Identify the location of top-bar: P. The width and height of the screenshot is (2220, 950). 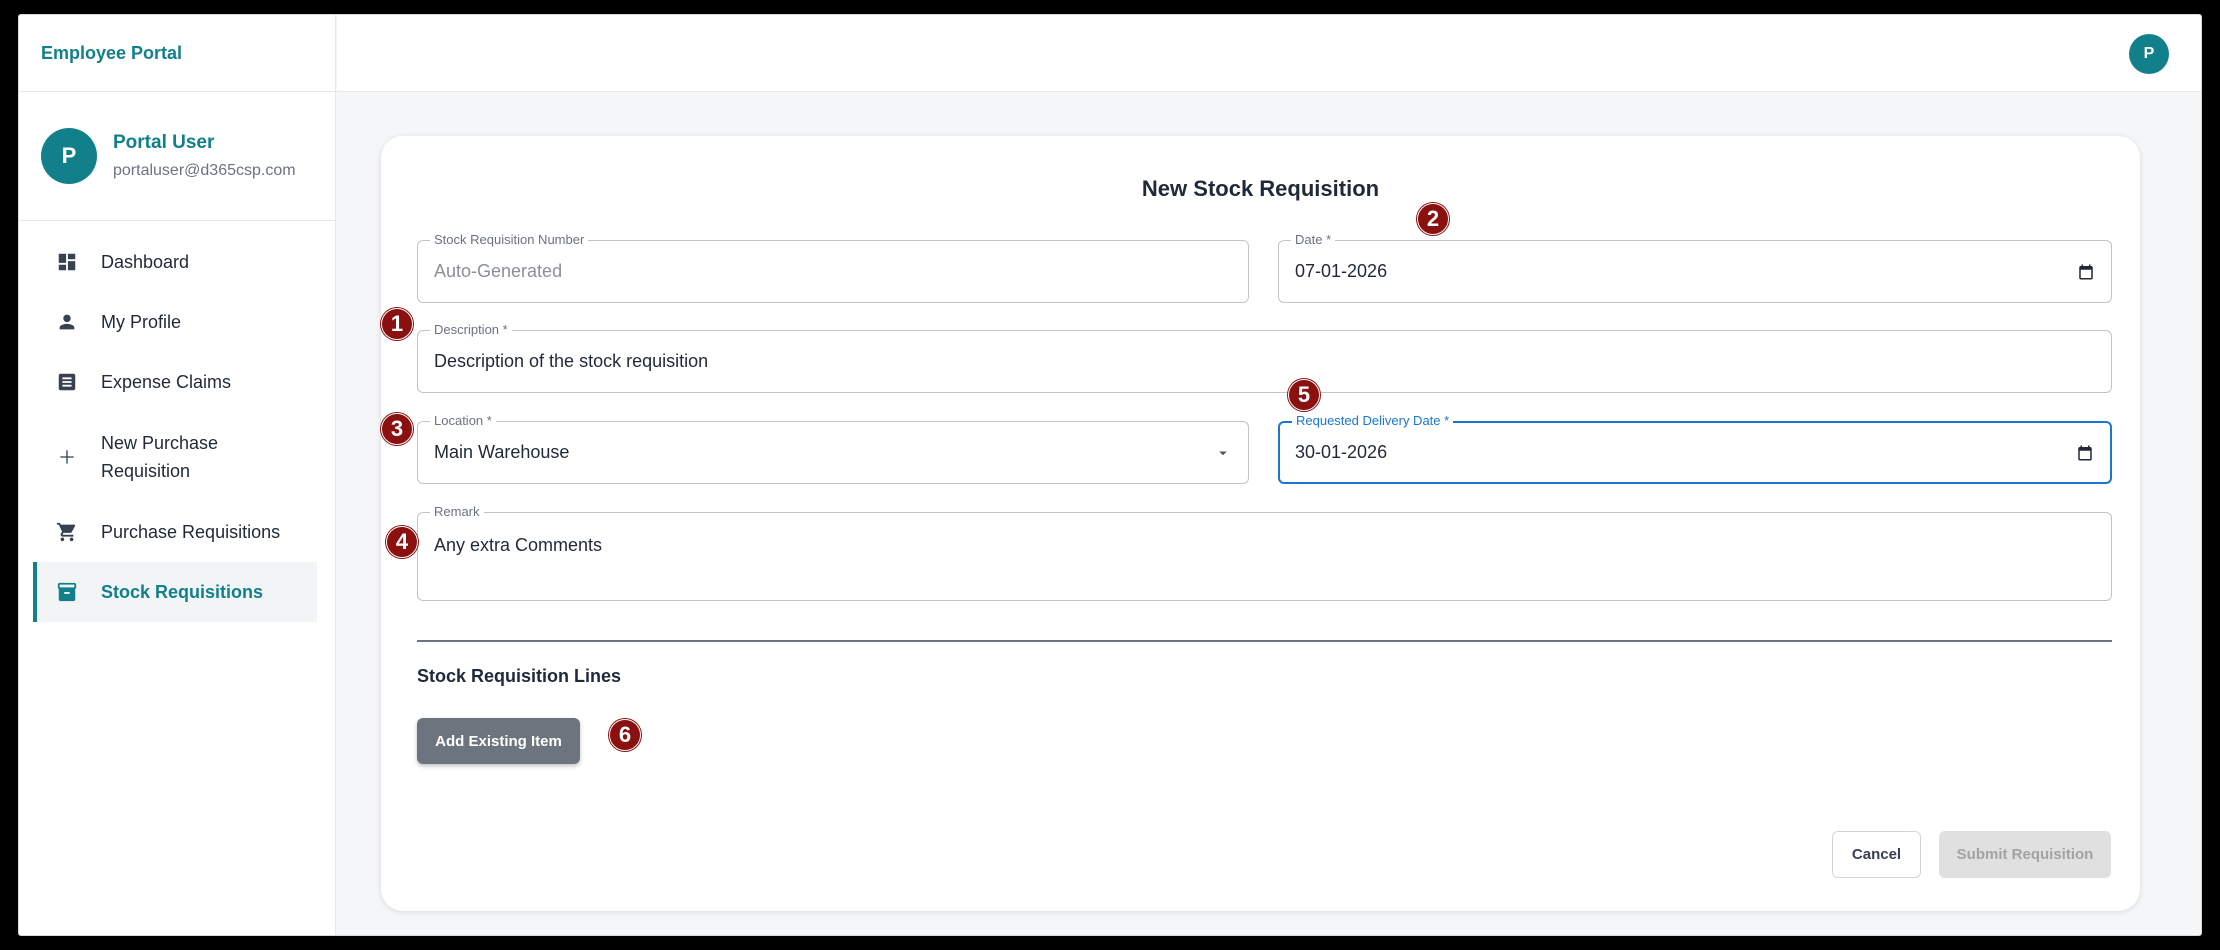
(1269, 53).